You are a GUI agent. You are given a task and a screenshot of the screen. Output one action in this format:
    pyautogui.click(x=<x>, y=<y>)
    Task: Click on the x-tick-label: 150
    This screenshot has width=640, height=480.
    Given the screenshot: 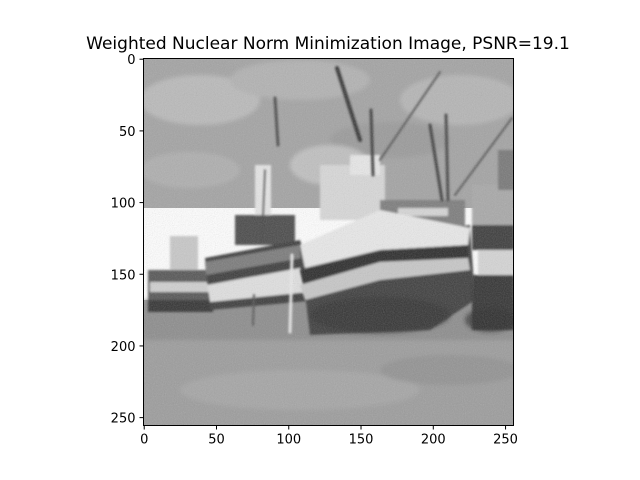 What is the action you would take?
    pyautogui.click(x=361, y=440)
    